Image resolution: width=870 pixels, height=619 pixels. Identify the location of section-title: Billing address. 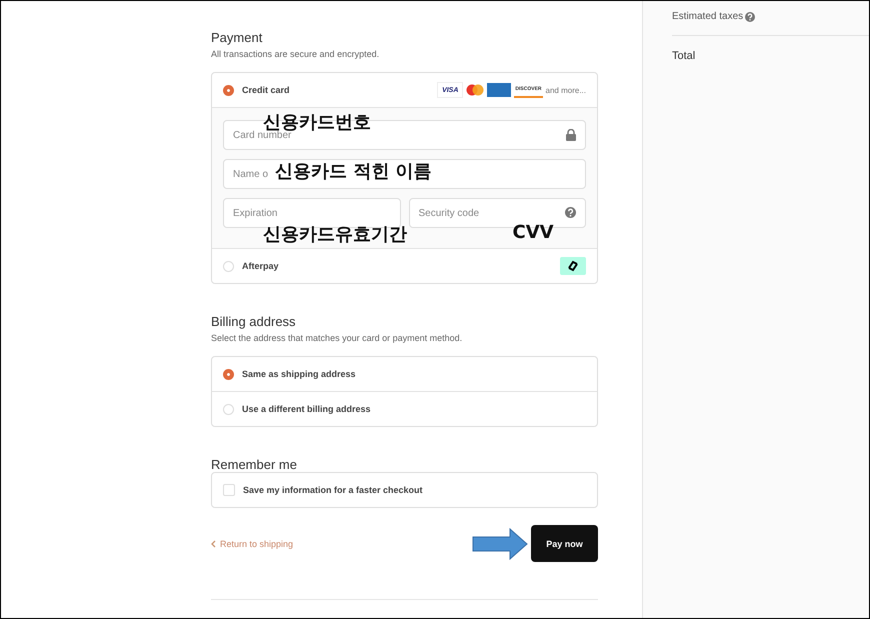
(254, 321).